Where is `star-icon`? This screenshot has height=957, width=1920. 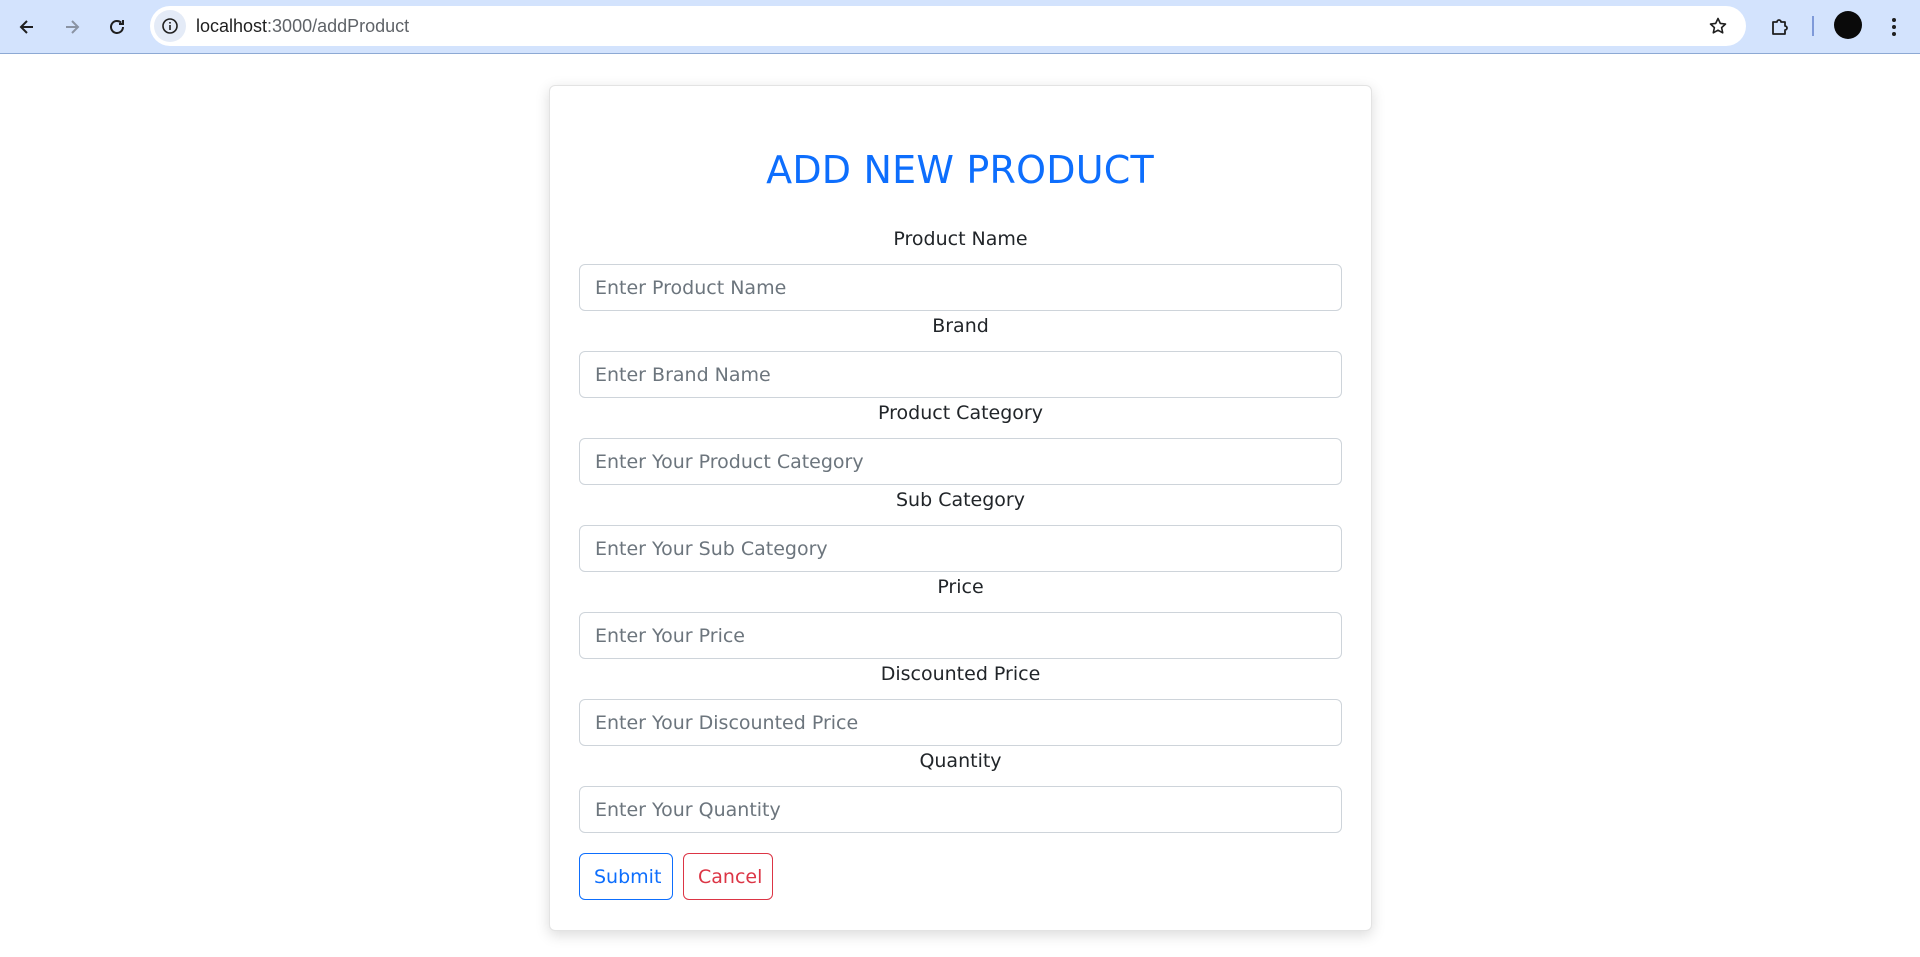 star-icon is located at coordinates (1718, 25).